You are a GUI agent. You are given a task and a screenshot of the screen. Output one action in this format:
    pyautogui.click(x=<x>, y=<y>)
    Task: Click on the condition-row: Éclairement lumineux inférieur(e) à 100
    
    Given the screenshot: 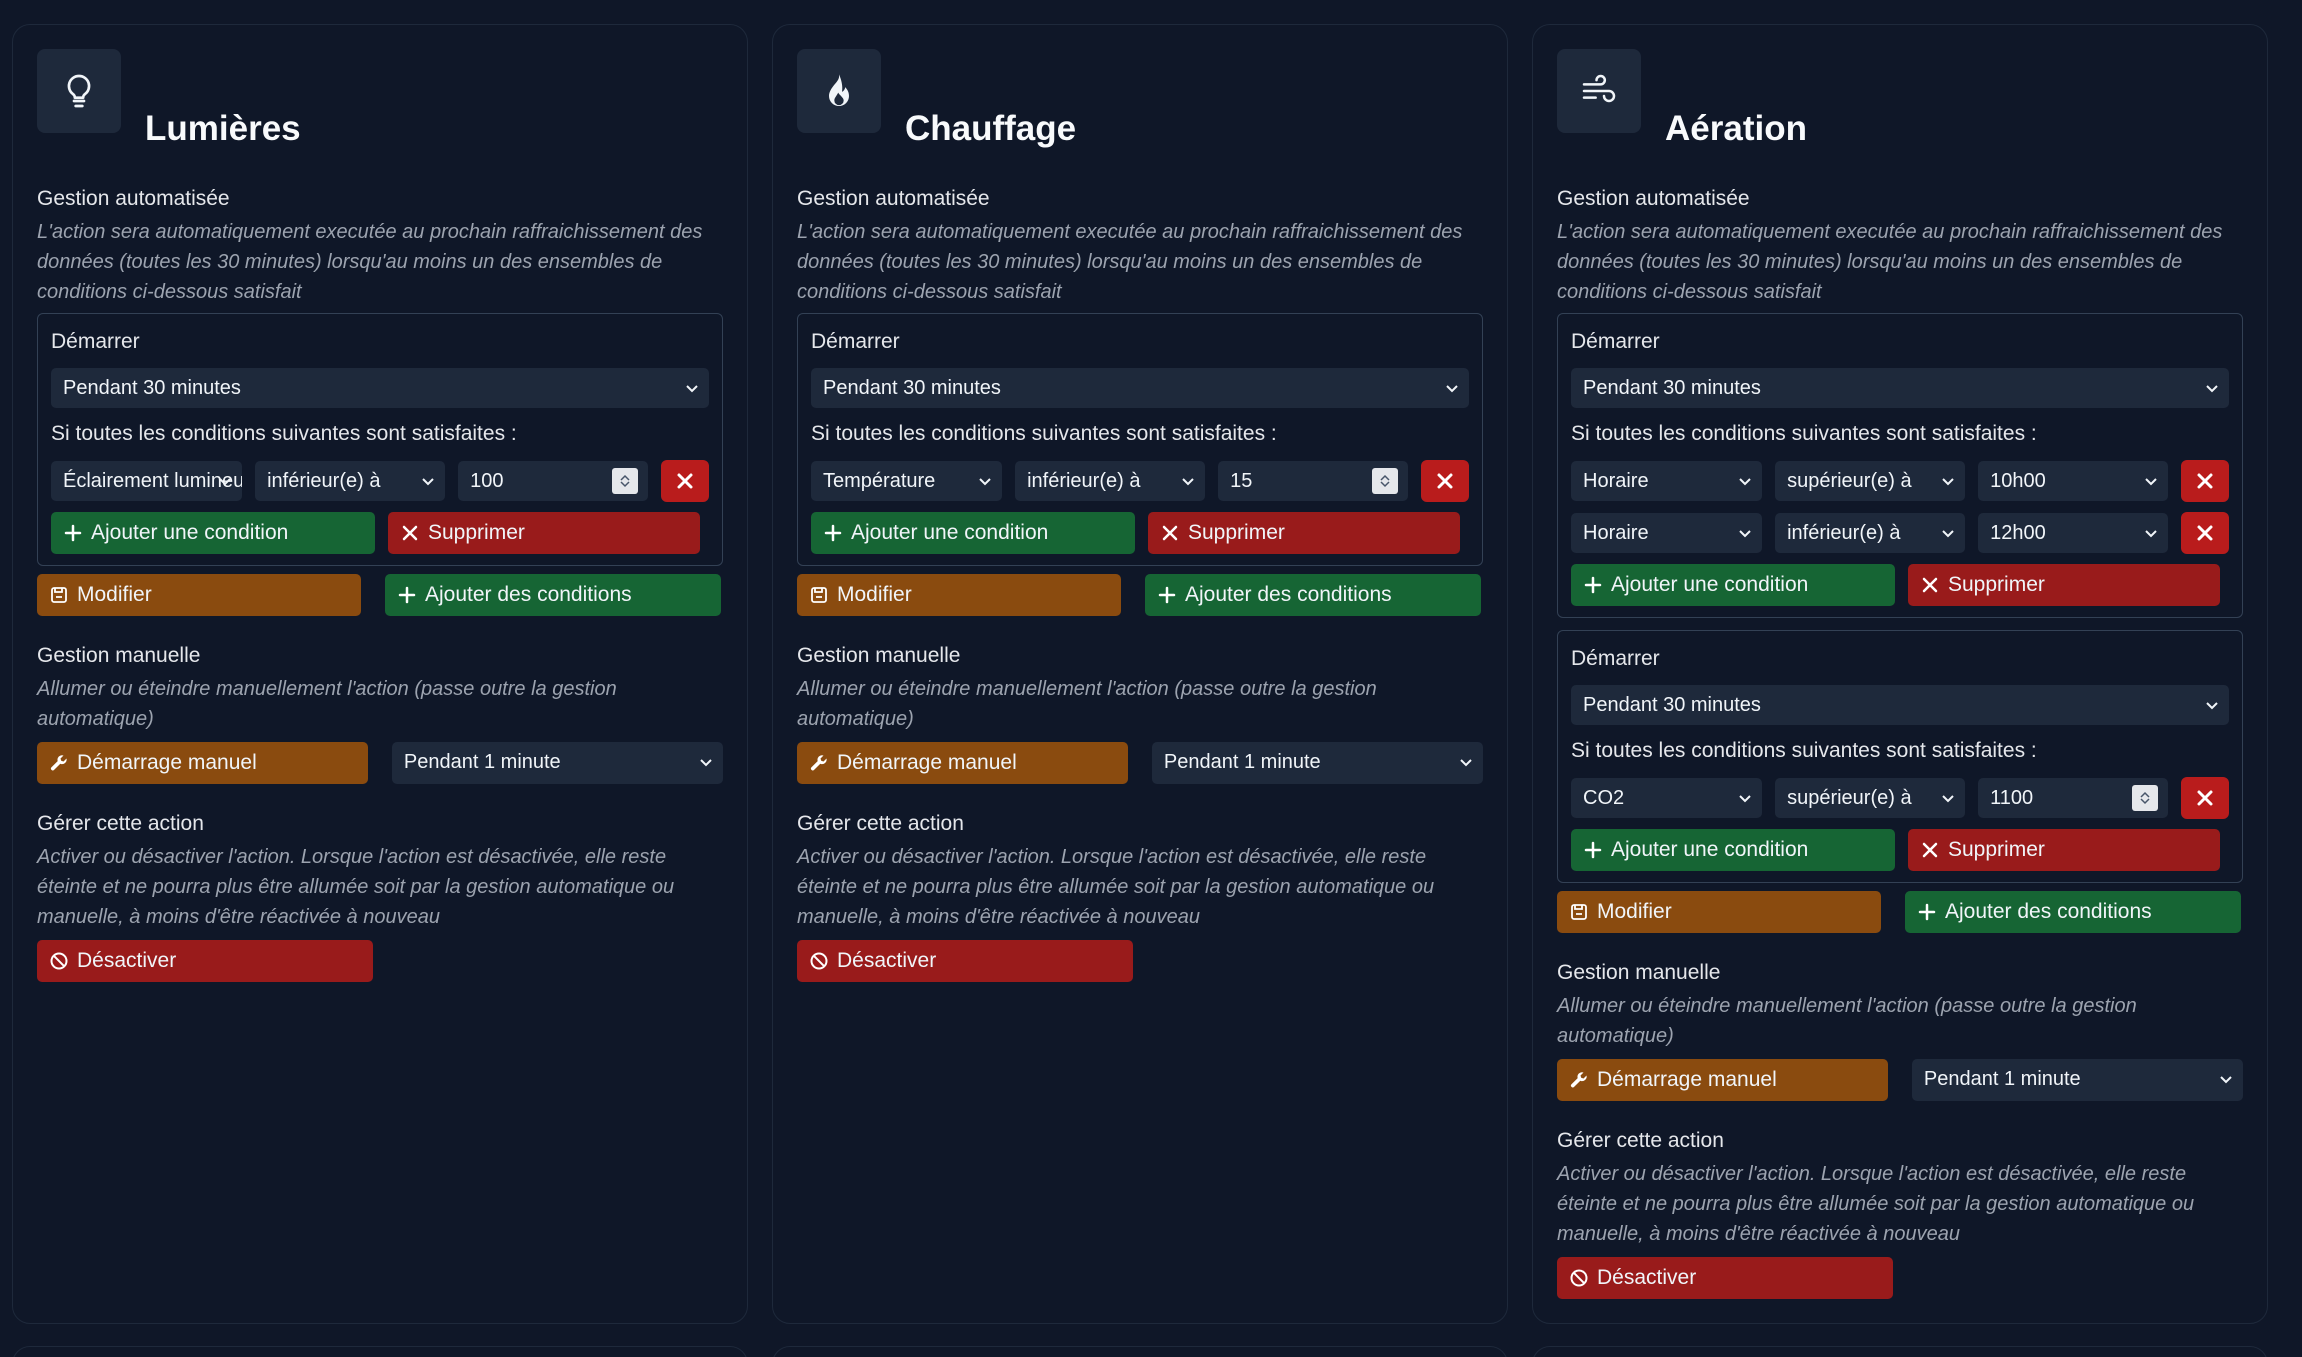 What is the action you would take?
    pyautogui.click(x=380, y=481)
    